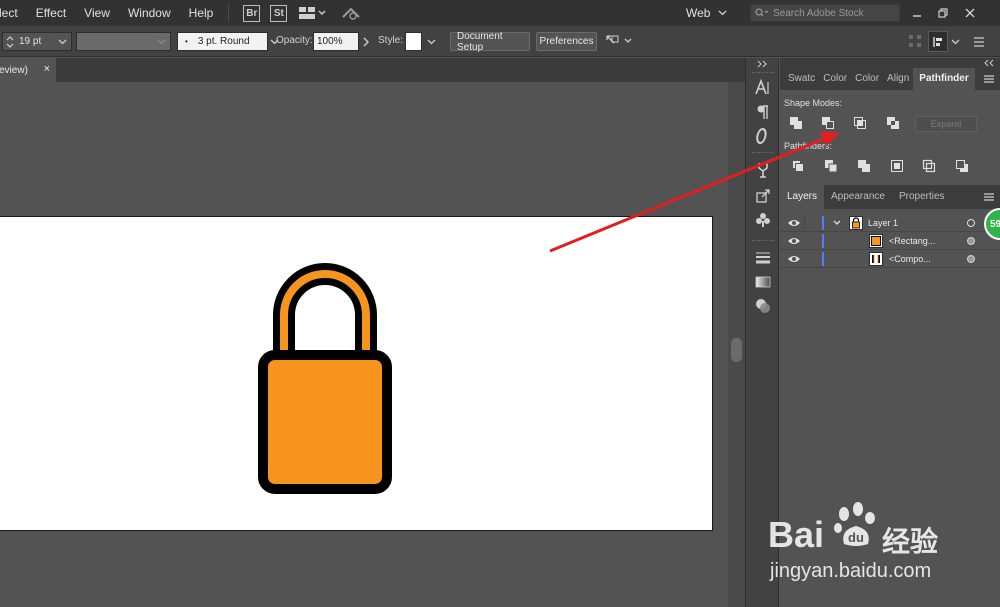 This screenshot has height=607, width=1000. I want to click on pathfinders-label: Pathfinders:, so click(808, 146).